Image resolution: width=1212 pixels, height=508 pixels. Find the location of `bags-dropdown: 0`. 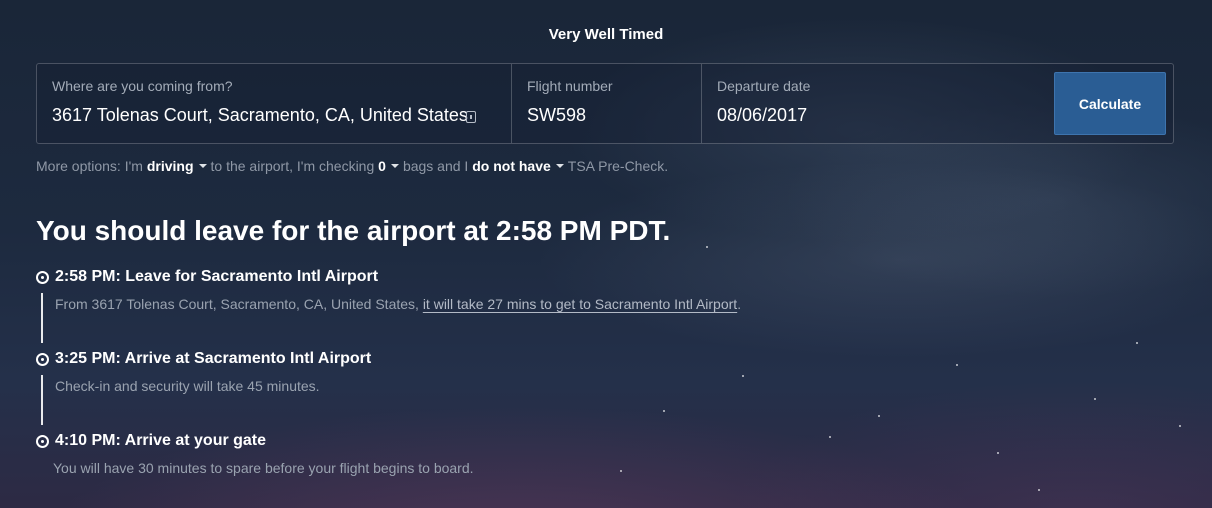

bags-dropdown: 0 is located at coordinates (390, 166).